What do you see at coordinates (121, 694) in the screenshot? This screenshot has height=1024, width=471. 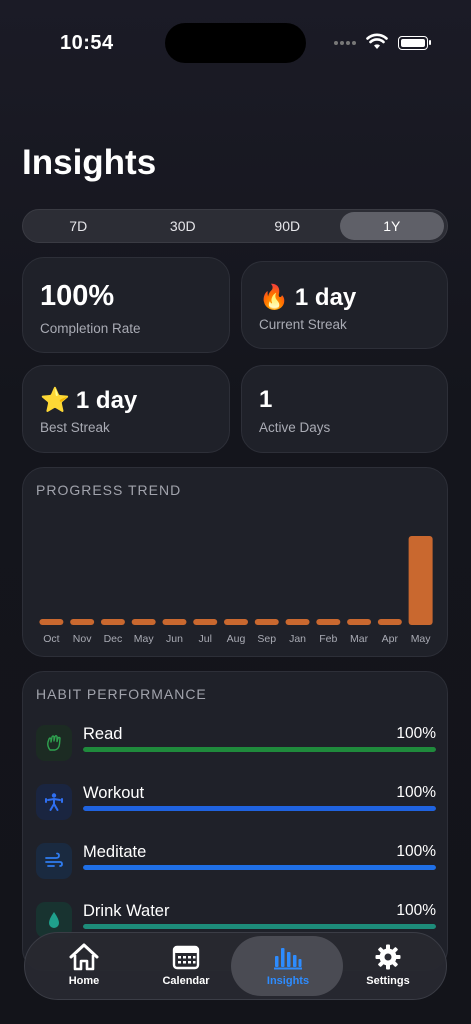 I see `habit-performance-title: HABIT PERFORMANCE` at bounding box center [121, 694].